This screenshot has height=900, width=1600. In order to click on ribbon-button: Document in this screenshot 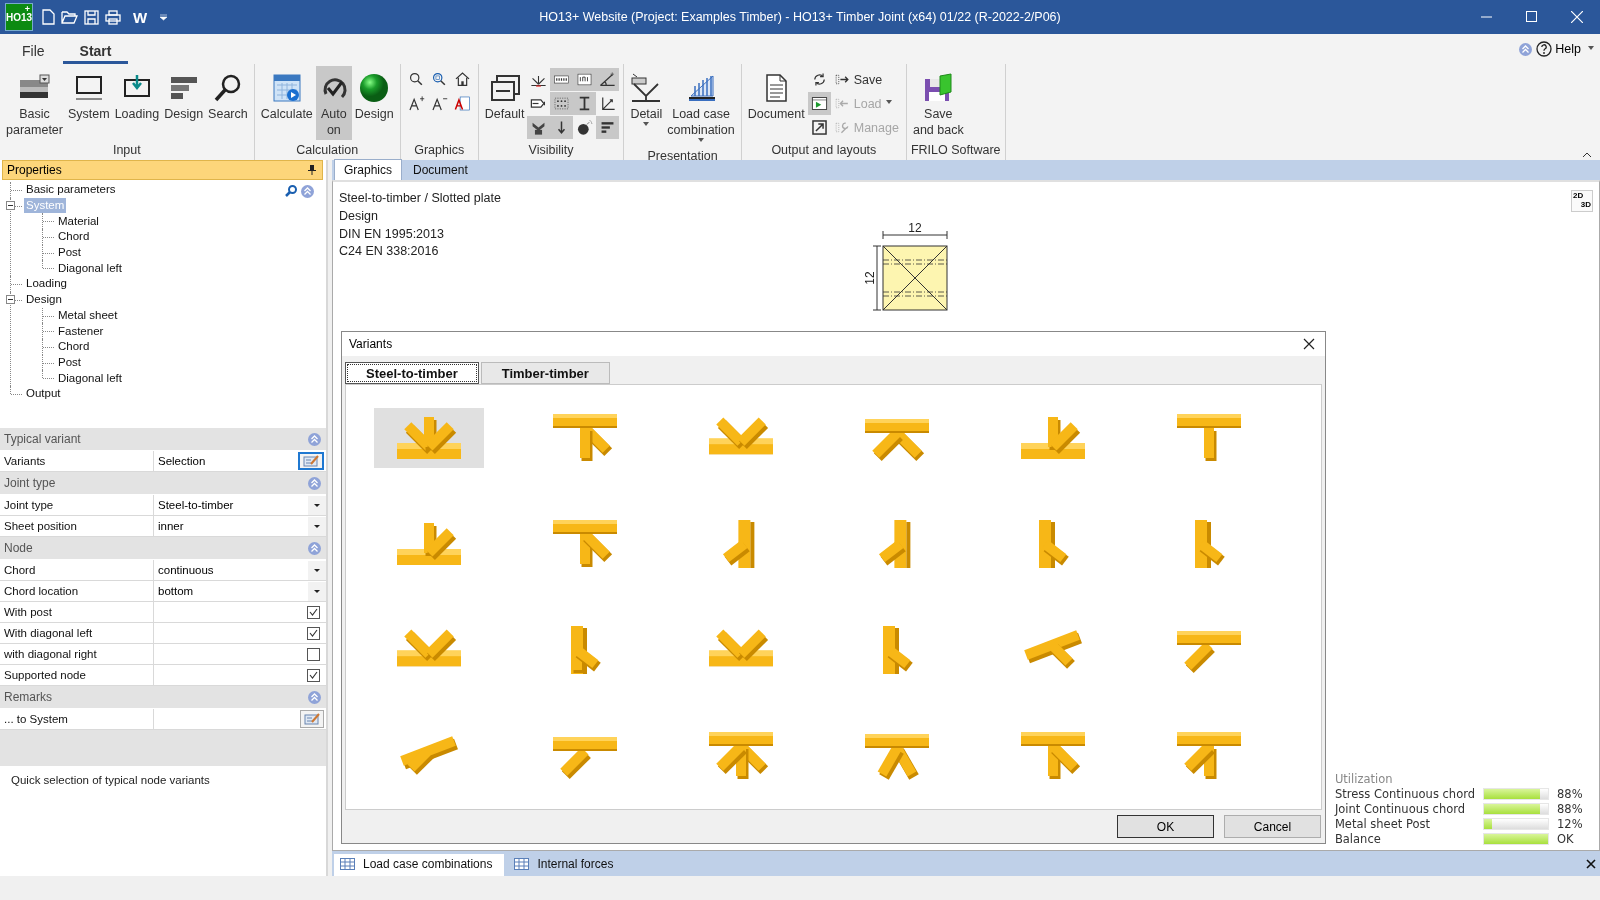, I will do `click(776, 101)`.